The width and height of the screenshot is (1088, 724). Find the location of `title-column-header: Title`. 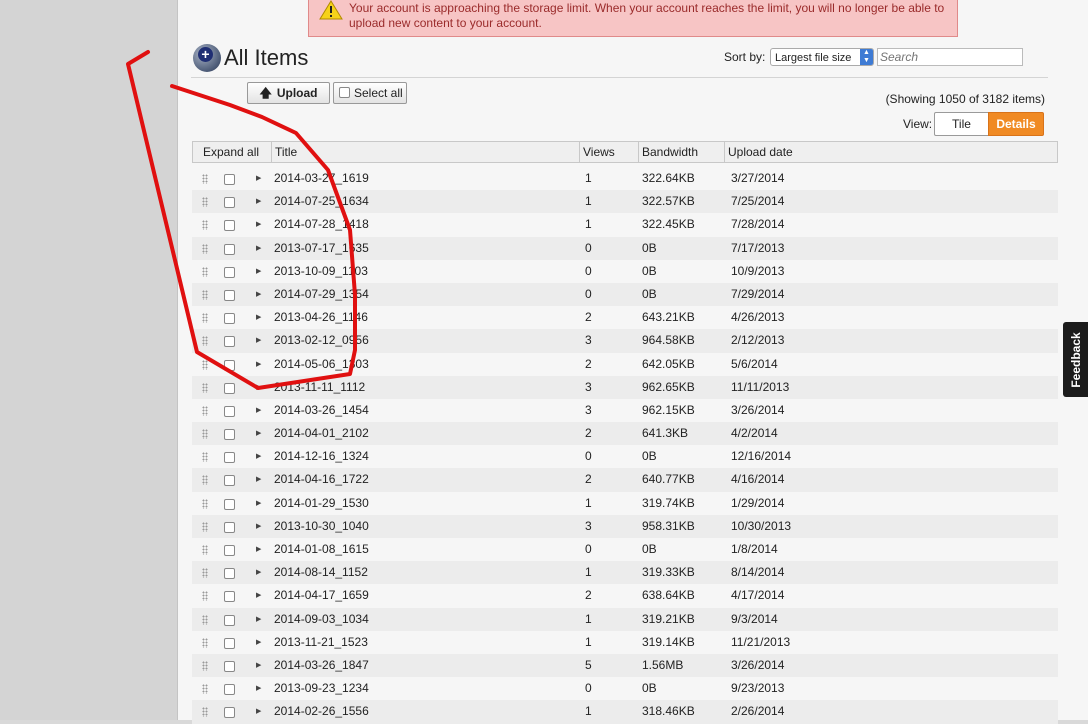

title-column-header: Title is located at coordinates (425, 152).